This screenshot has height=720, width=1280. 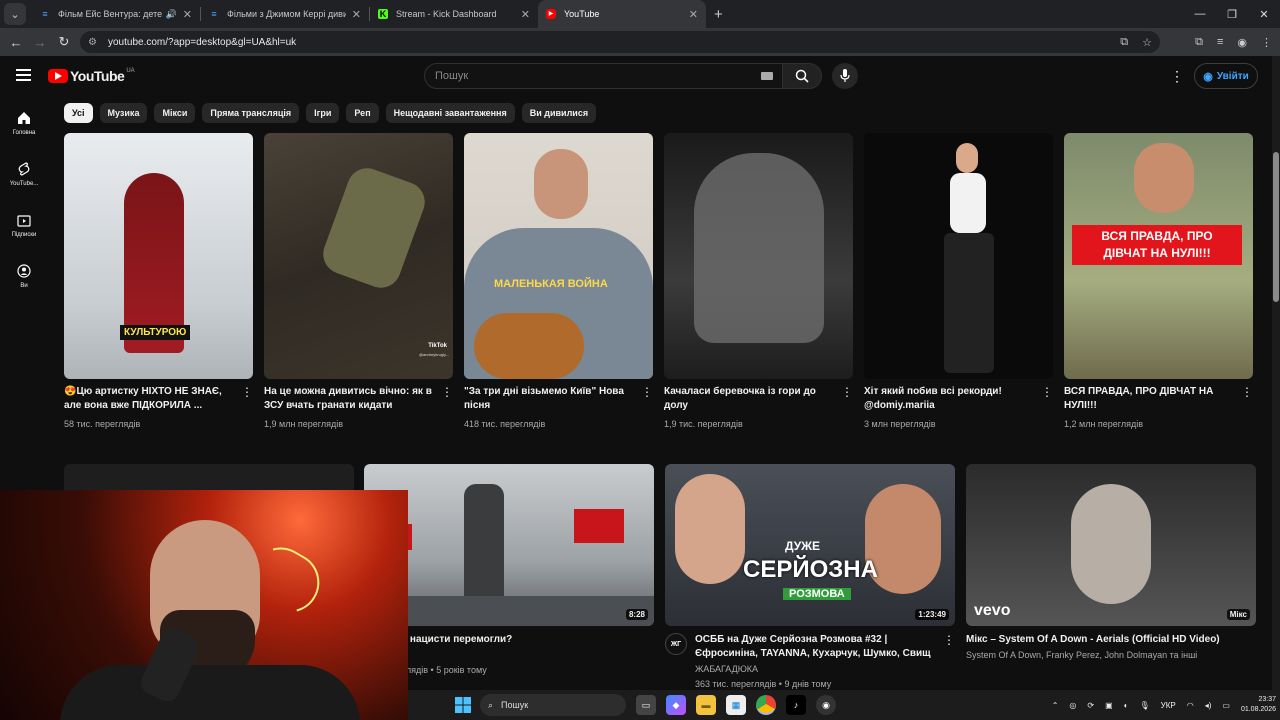 What do you see at coordinates (551, 399) in the screenshot?
I see `short-title: "За три дні візьмемо Київ" Нова пісня` at bounding box center [551, 399].